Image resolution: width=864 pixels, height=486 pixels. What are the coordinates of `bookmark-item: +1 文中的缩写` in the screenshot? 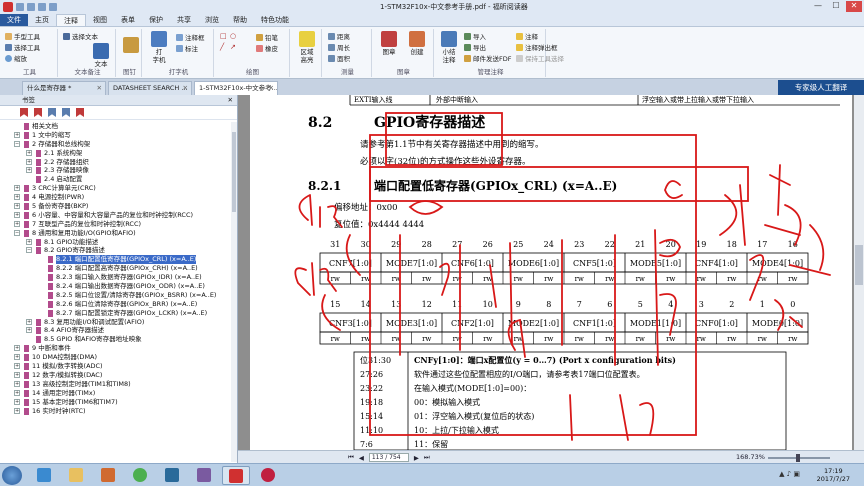 It's located at (116, 135).